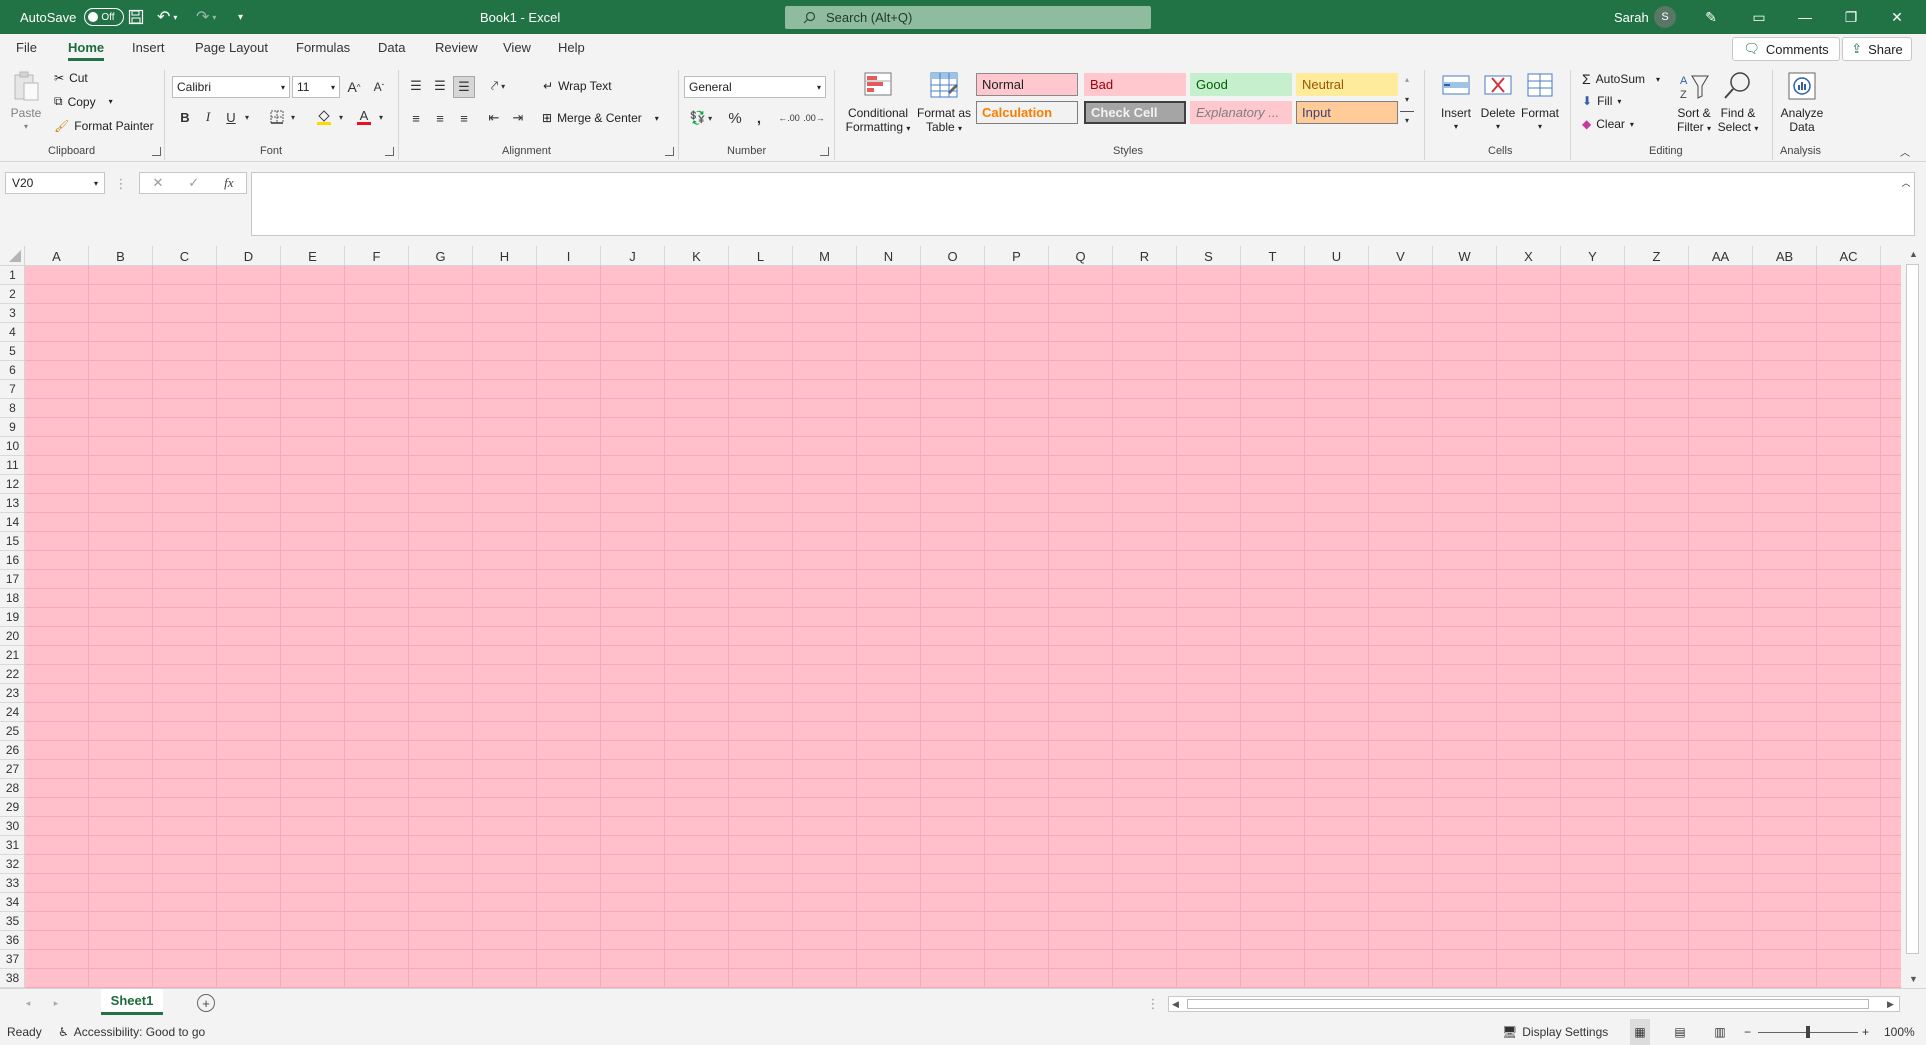 The width and height of the screenshot is (1926, 1045). Describe the element at coordinates (12, 351) in the screenshot. I see `row-header-5: 5` at that location.